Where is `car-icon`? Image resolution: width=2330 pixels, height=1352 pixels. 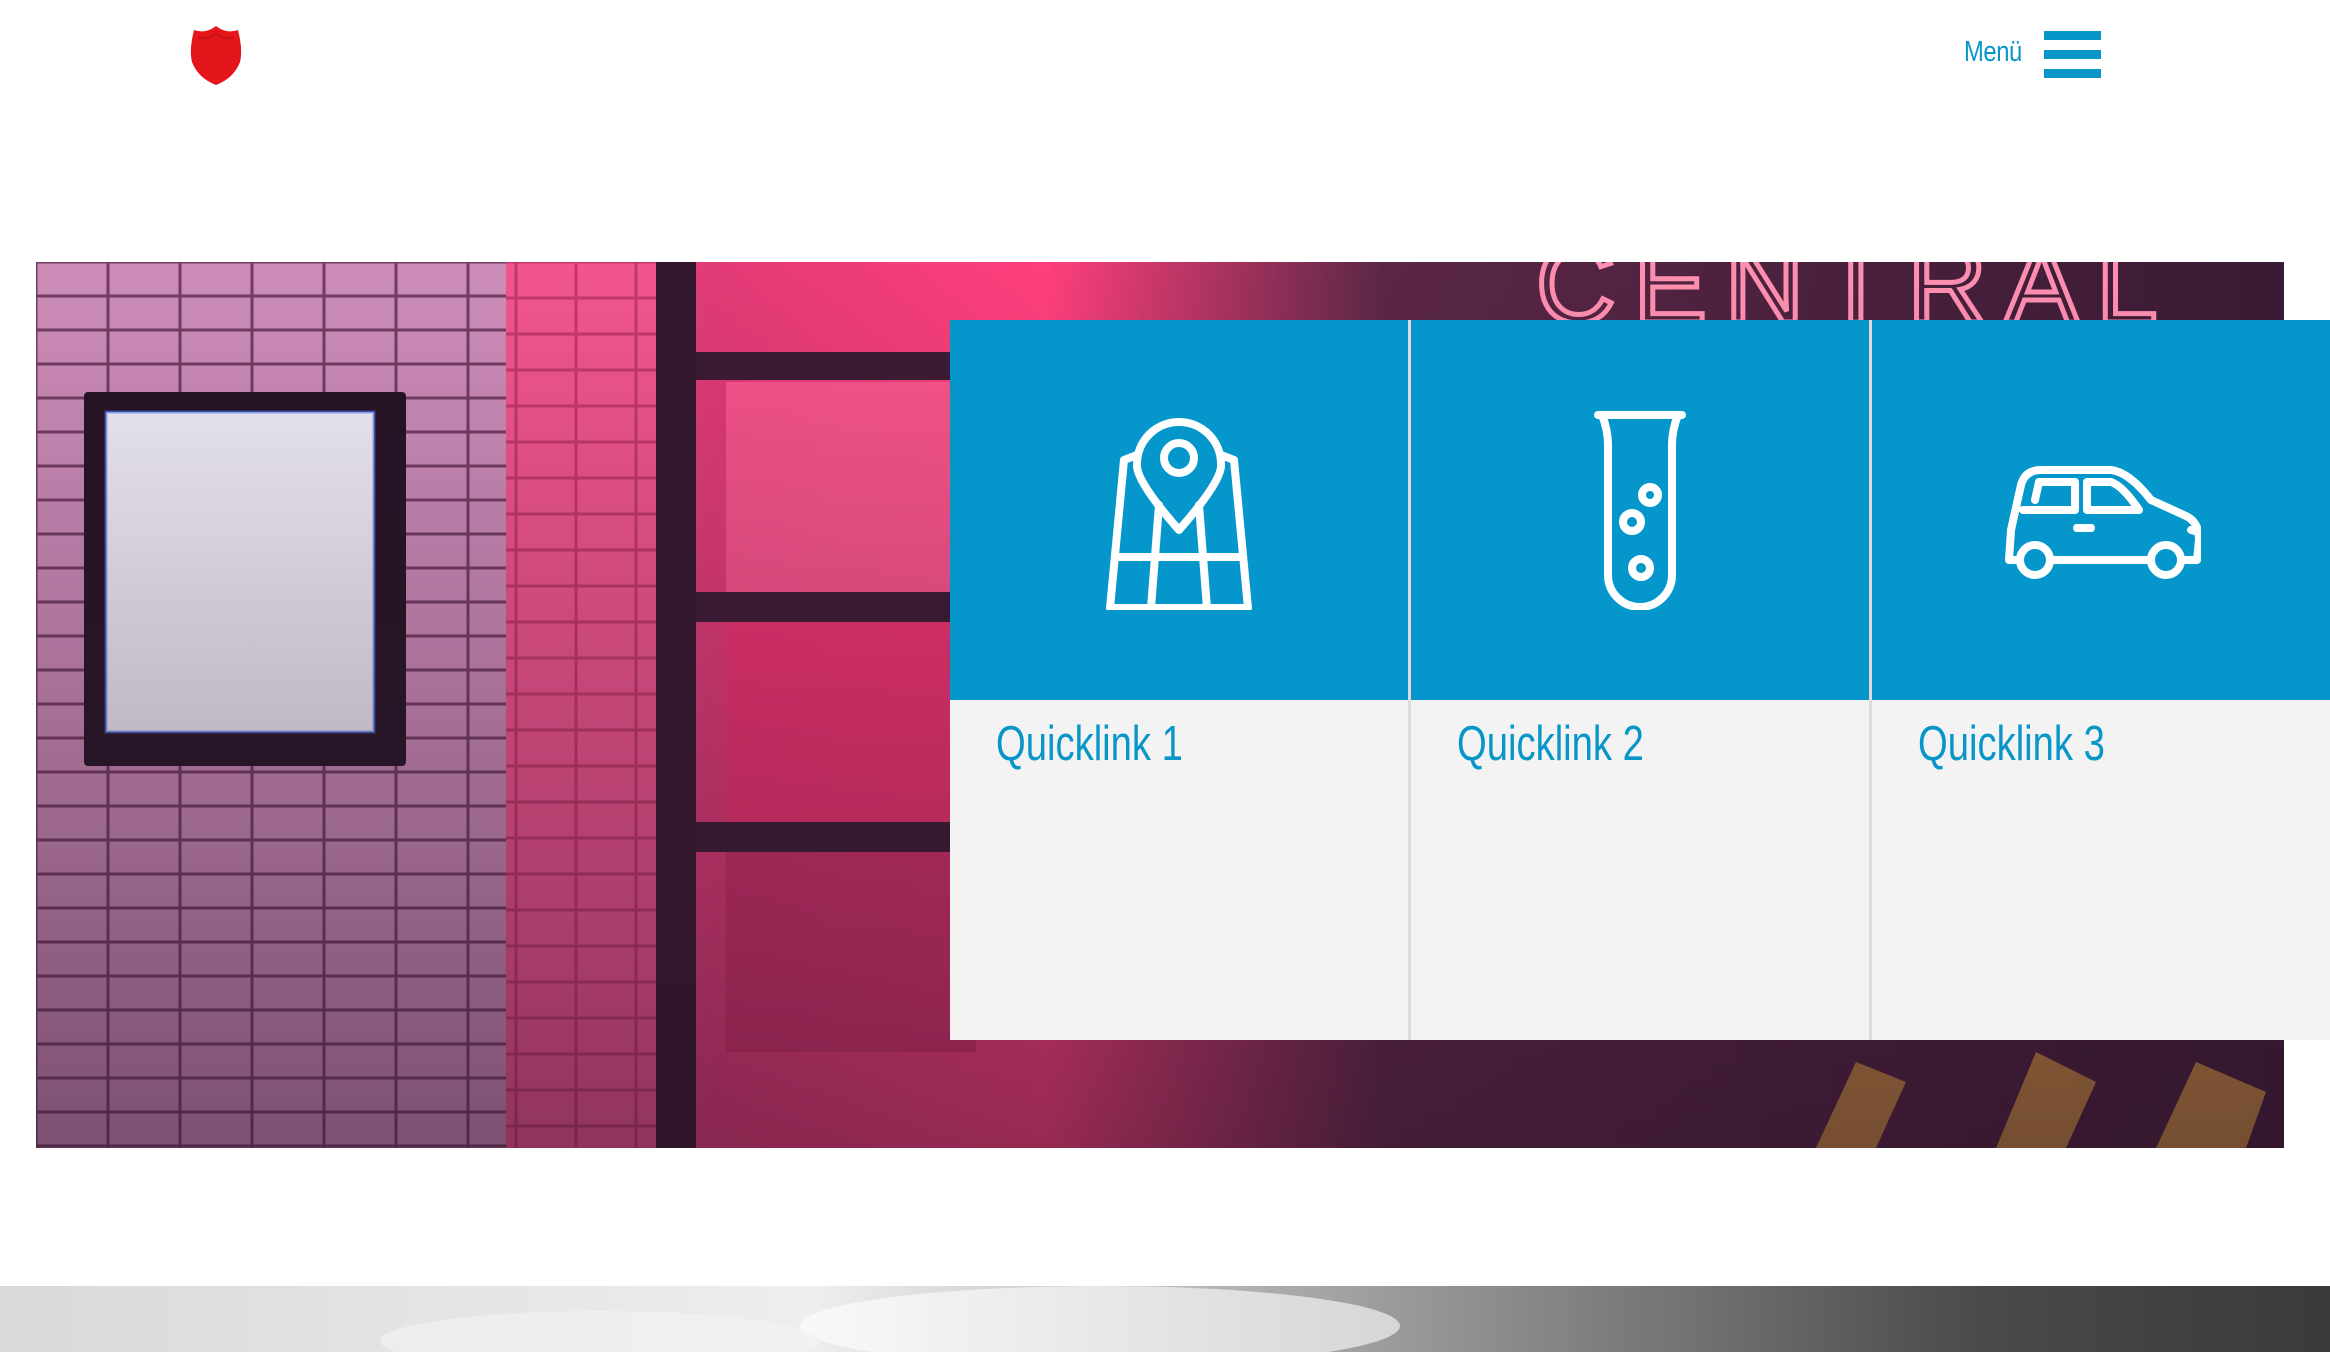
car-icon is located at coordinates (2103, 522).